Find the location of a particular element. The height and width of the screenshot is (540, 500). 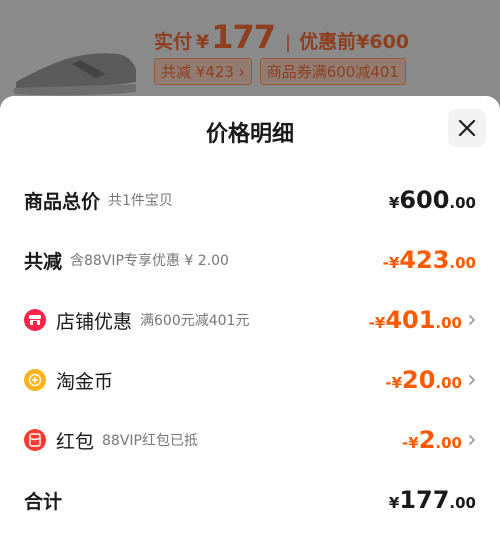

row-shop-discount: 店铺优惠 满600元减401元 -¥ 401 .00 is located at coordinates (250, 320).